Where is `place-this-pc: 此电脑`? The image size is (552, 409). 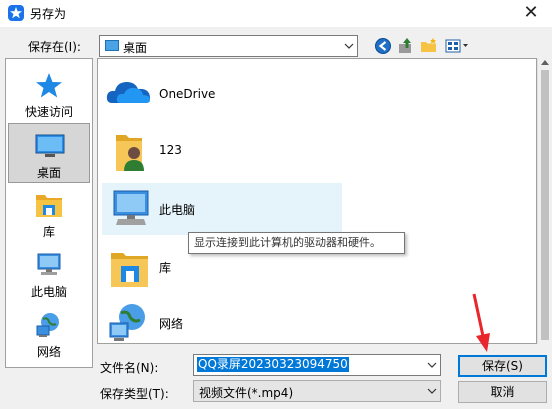 place-this-pc: 此电脑 is located at coordinates (49, 273).